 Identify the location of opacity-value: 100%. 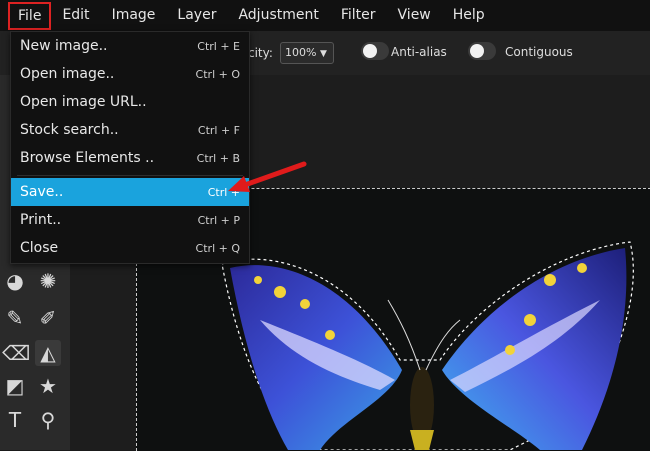
(301, 52).